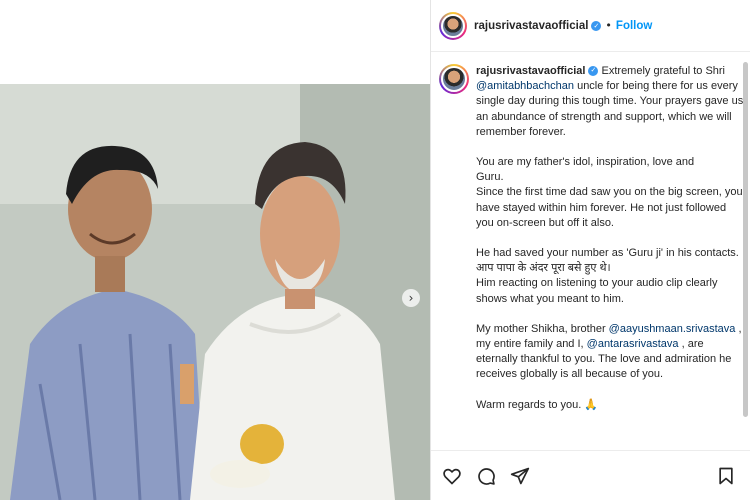  Describe the element at coordinates (537, 404) in the screenshot. I see `caption-paragraph-5: Warm regards to you. 🙏` at that location.